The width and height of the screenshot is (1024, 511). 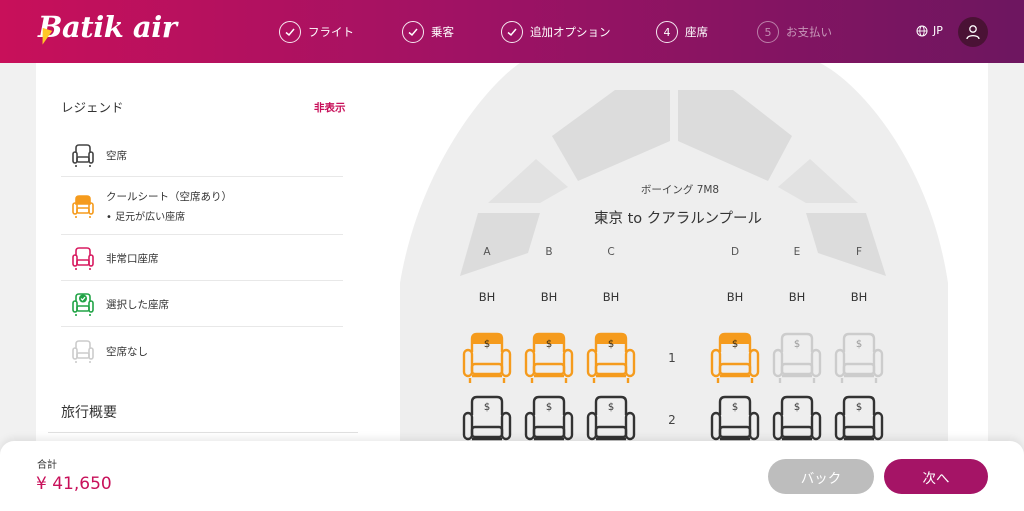 What do you see at coordinates (83, 155) in the screenshot?
I see `available-seat-icon` at bounding box center [83, 155].